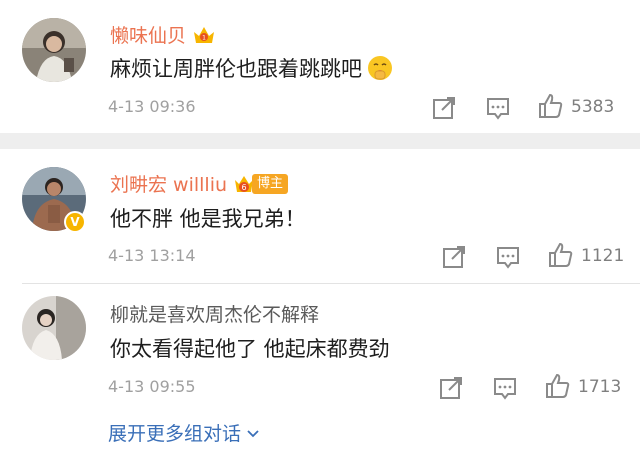  I want to click on comment-text: 麻烦让周胖伦也跟着跳跳吧, so click(252, 68).